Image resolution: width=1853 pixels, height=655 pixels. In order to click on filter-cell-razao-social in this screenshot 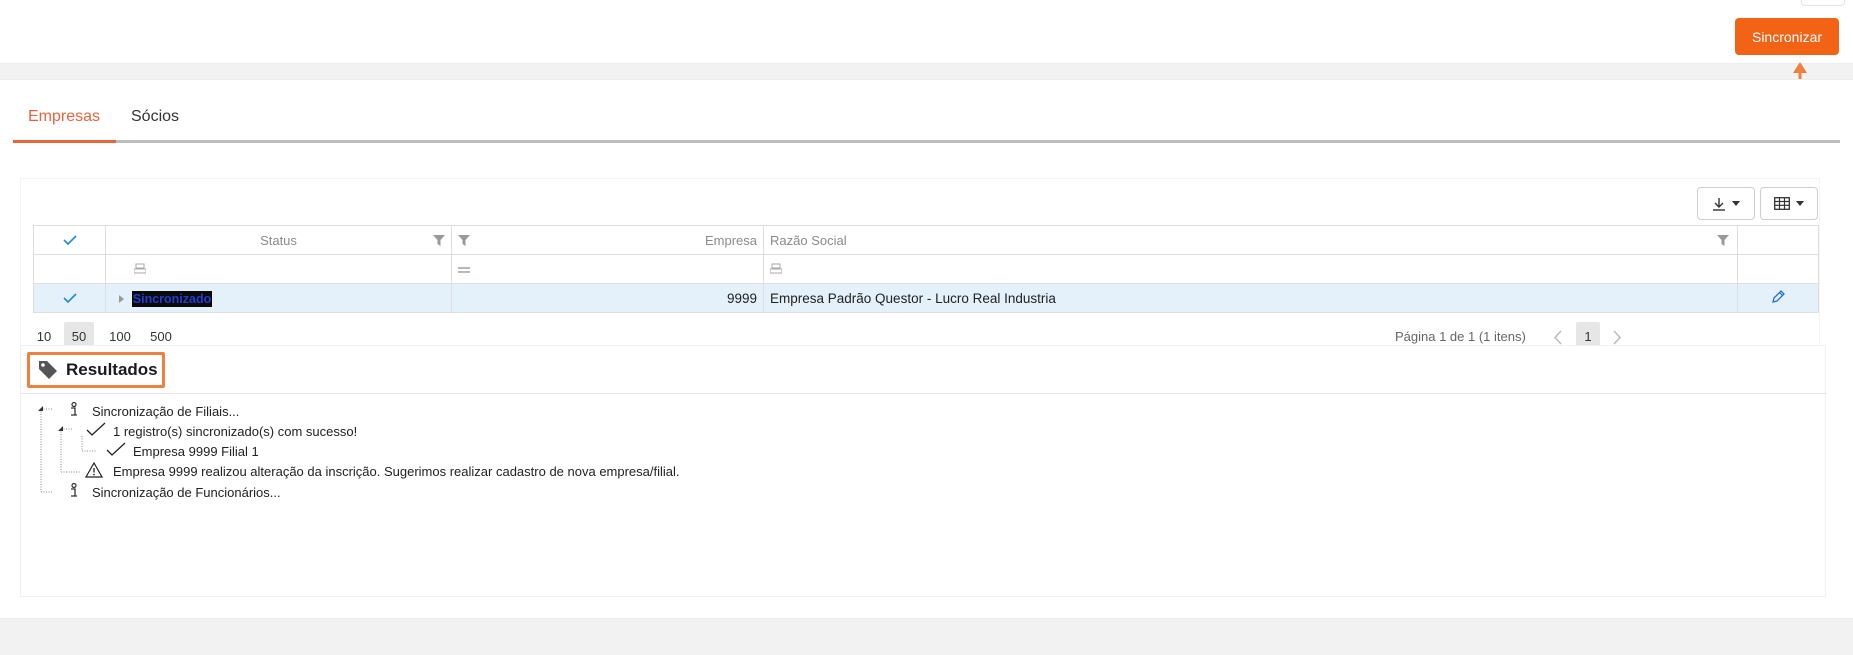, I will do `click(1250, 269)`.